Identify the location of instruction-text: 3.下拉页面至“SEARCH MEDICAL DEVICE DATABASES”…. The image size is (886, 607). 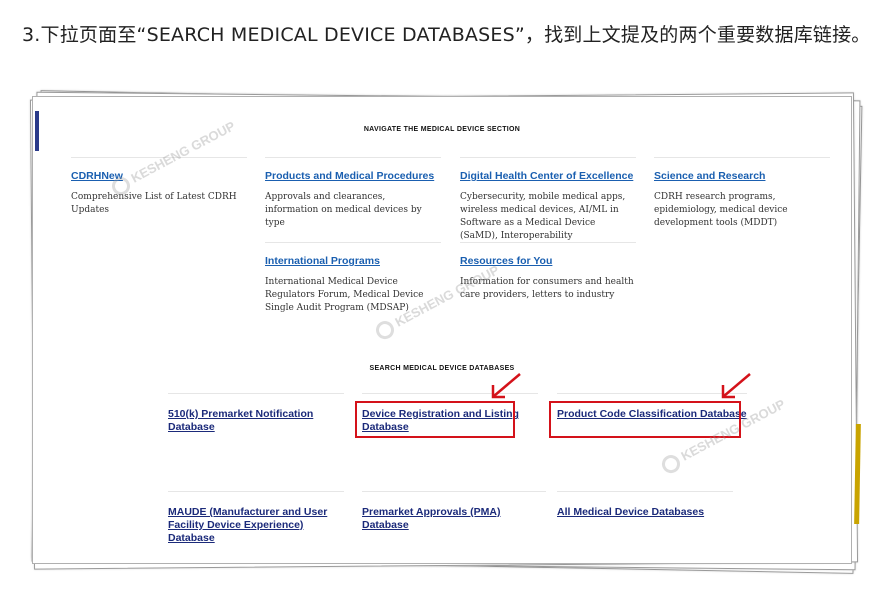
(446, 35).